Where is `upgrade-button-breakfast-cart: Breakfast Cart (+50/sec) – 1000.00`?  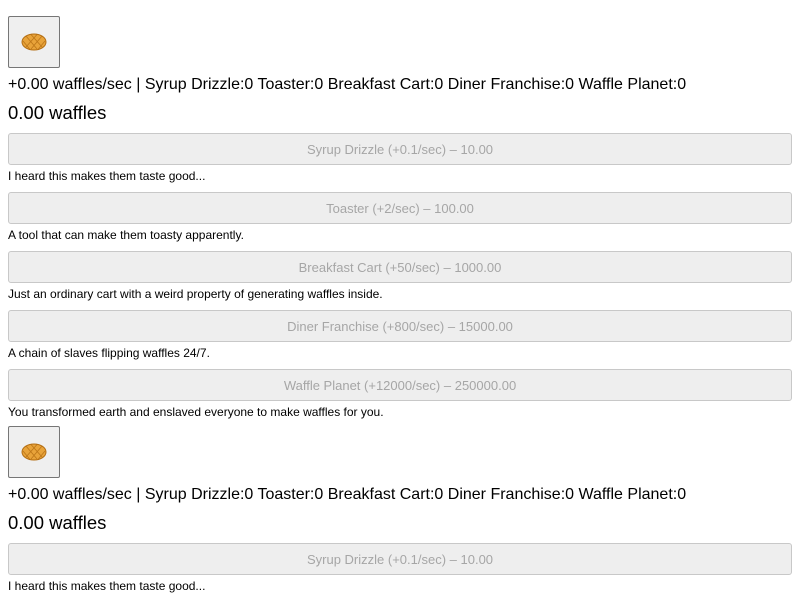 upgrade-button-breakfast-cart: Breakfast Cart (+50/sec) – 1000.00 is located at coordinates (400, 267).